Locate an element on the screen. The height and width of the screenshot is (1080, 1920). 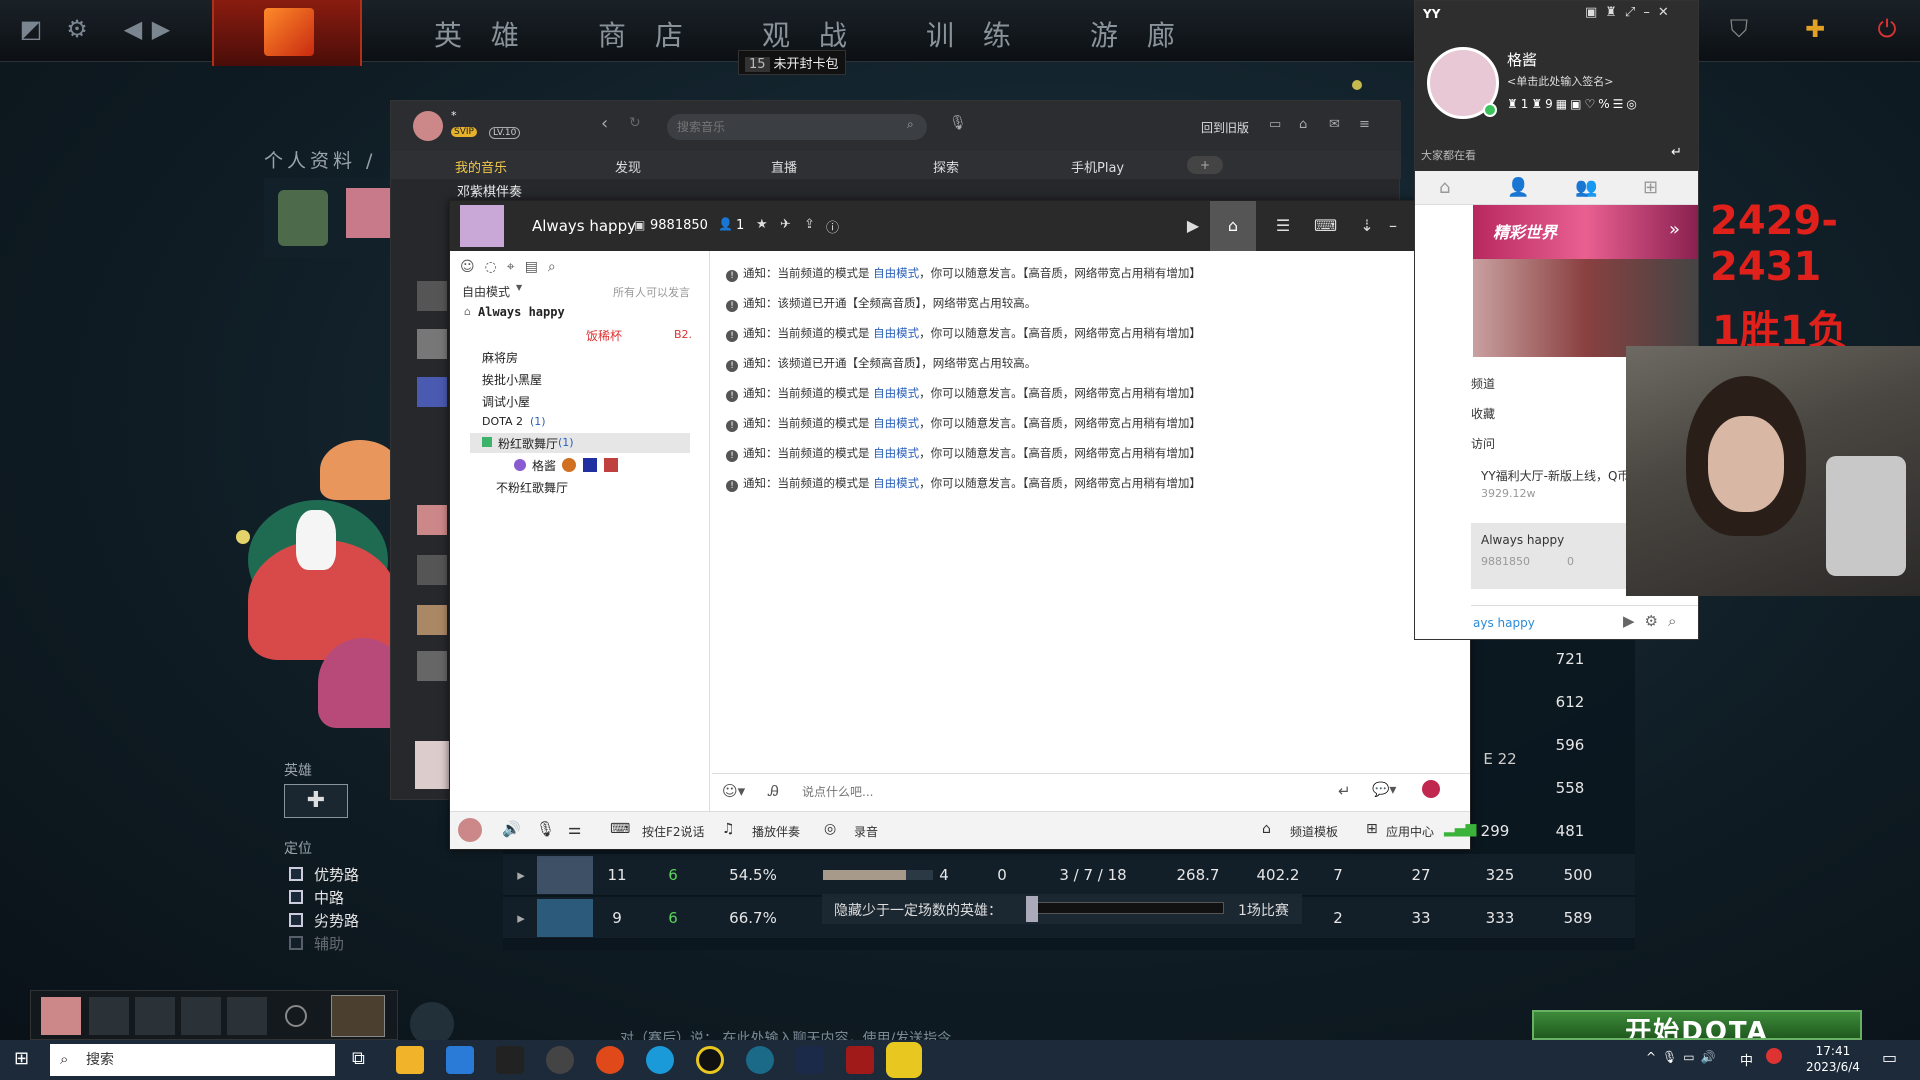
gear-icon: ⚙ is located at coordinates (77, 29).